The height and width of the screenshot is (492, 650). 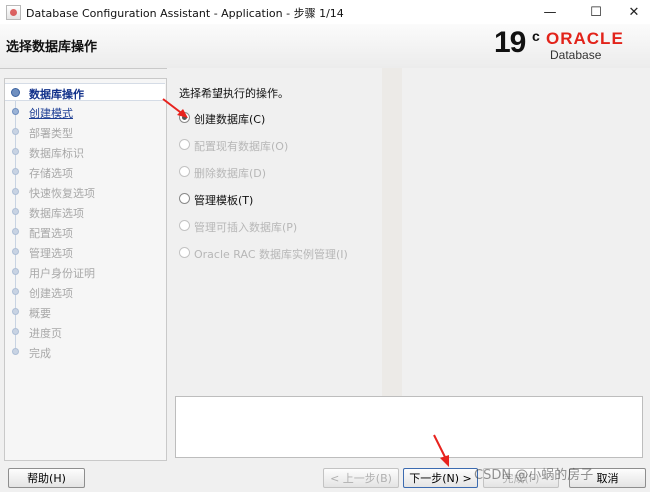 I want to click on nav-step-8: 配置选项, so click(x=85, y=232).